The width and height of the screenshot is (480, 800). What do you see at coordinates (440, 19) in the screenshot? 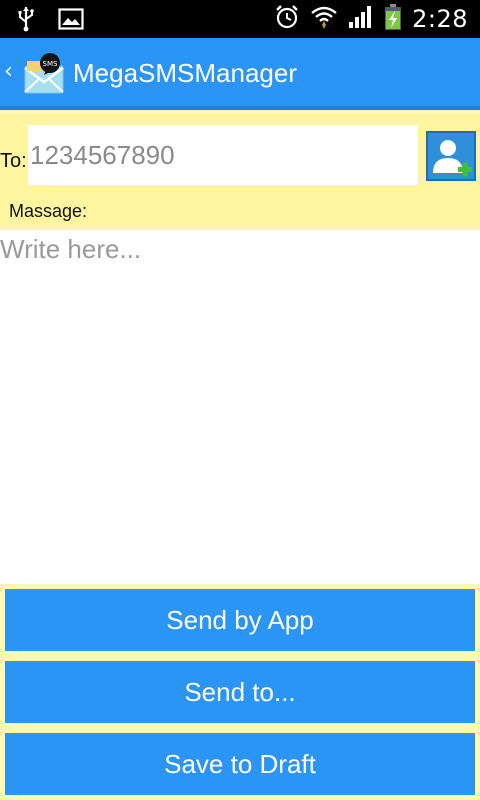
I see `status-clock: 2:28` at bounding box center [440, 19].